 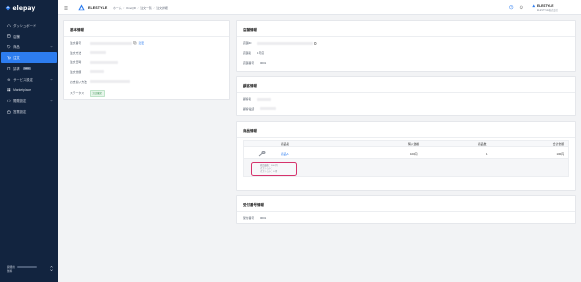 I want to click on order-method-field: 注文方法, so click(x=88, y=53).